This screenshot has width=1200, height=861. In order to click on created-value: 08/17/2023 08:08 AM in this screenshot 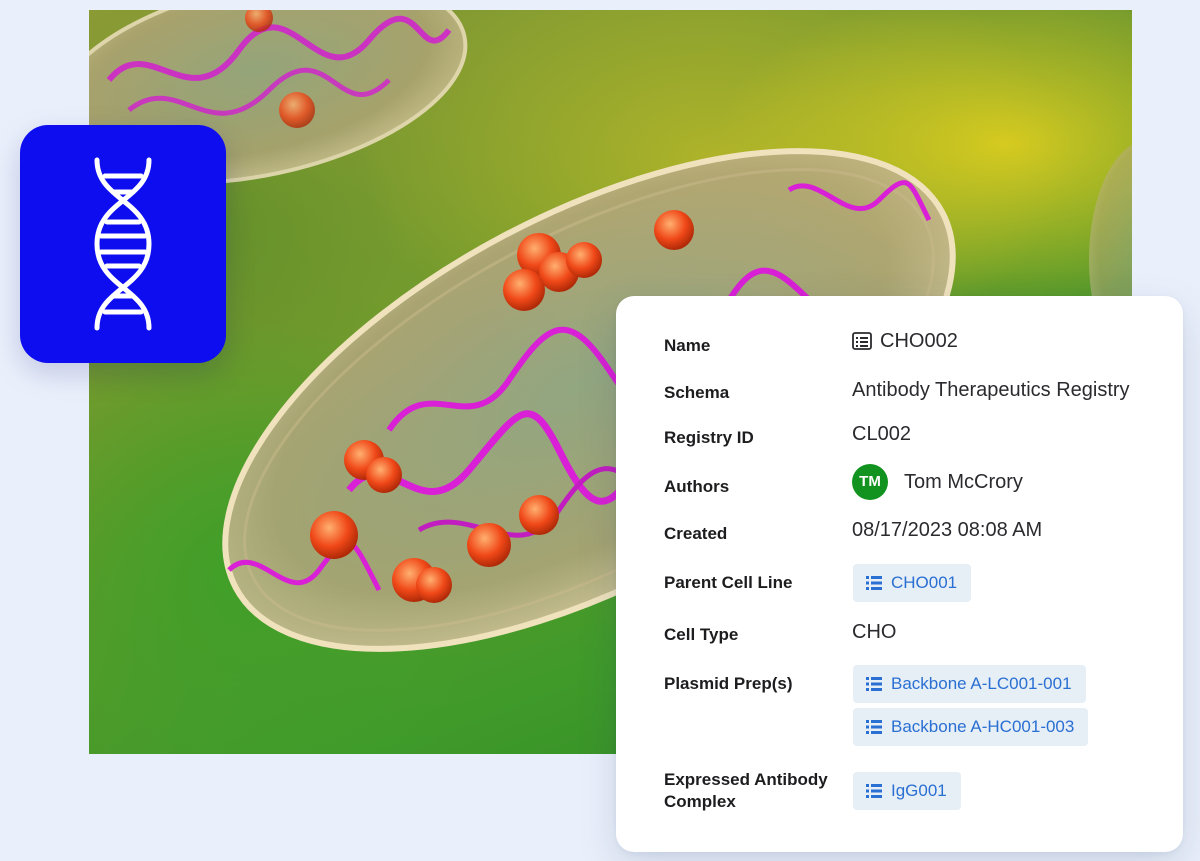, I will do `click(947, 530)`.